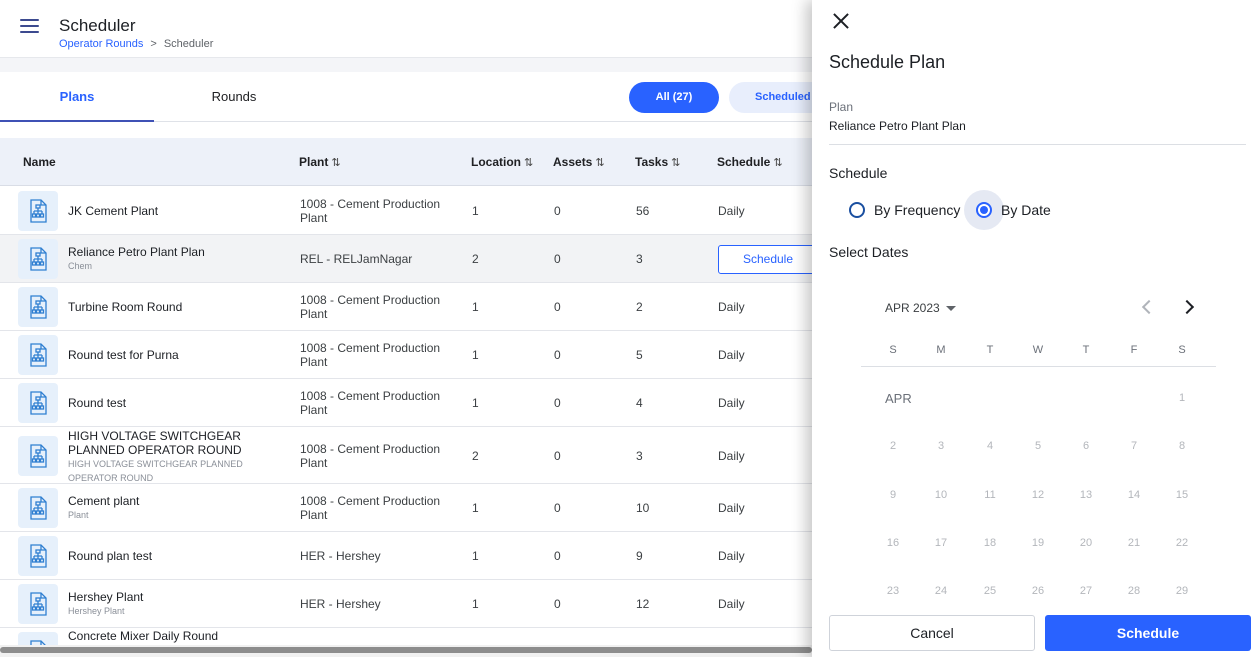  Describe the element at coordinates (38, 556) in the screenshot. I see `plan-icon` at that location.